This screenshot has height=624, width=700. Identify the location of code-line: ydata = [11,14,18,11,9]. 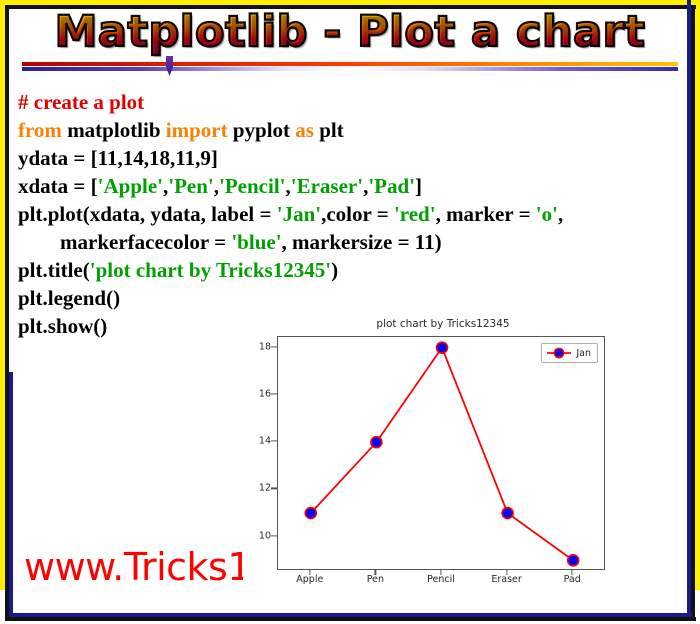
(353, 158).